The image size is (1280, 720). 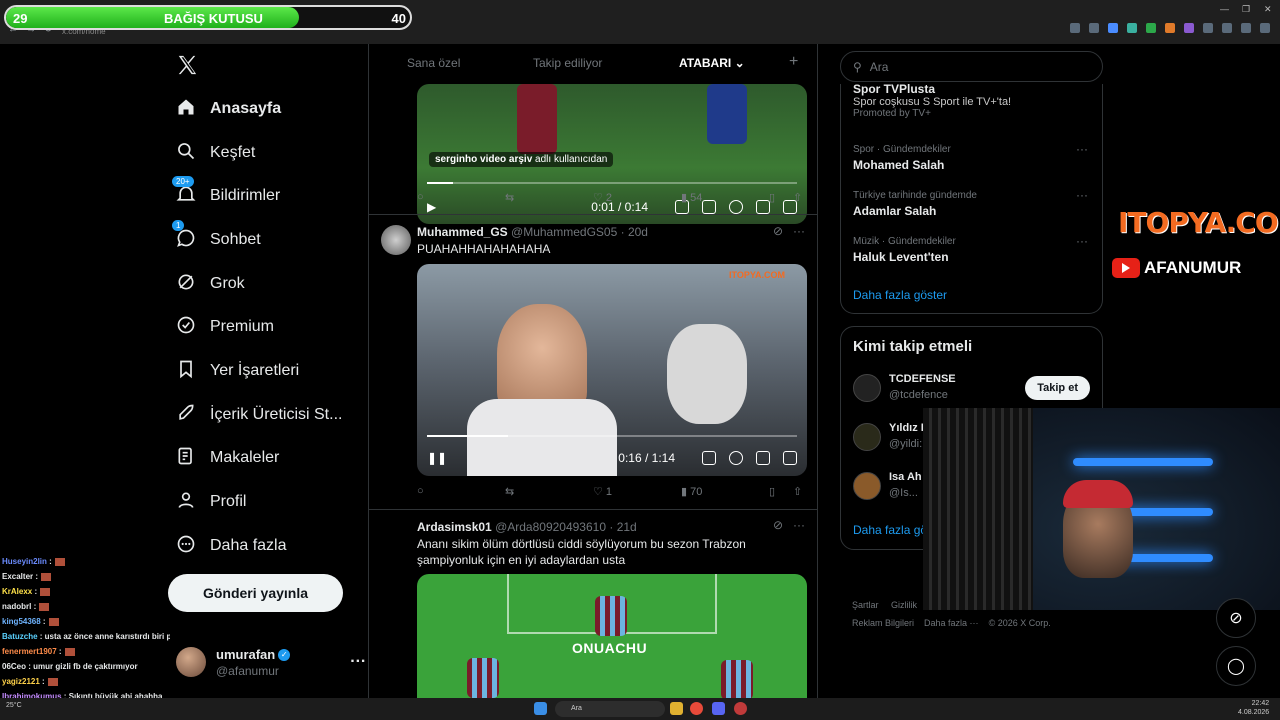 I want to click on search-input: ⚲ Ara, so click(x=971, y=66).